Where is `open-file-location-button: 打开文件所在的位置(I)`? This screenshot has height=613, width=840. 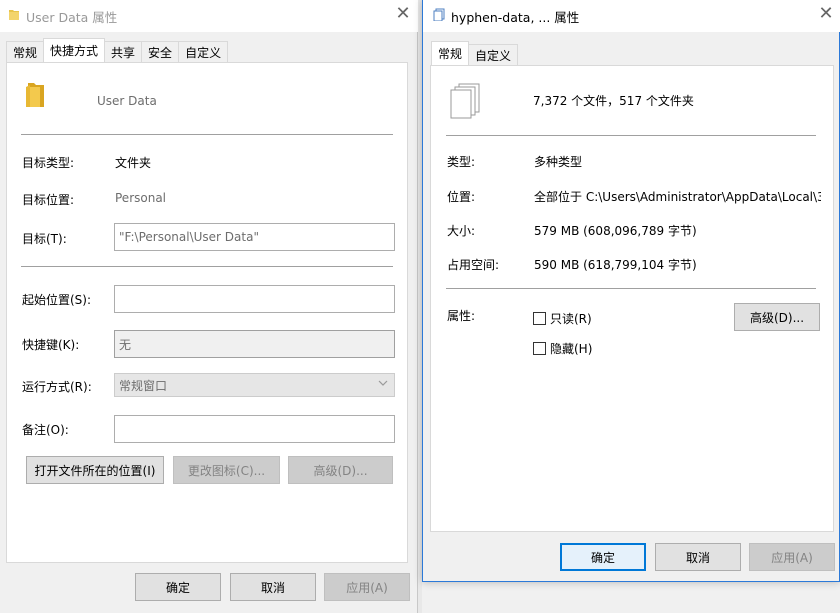
open-file-location-button: 打开文件所在的位置(I) is located at coordinates (95, 470).